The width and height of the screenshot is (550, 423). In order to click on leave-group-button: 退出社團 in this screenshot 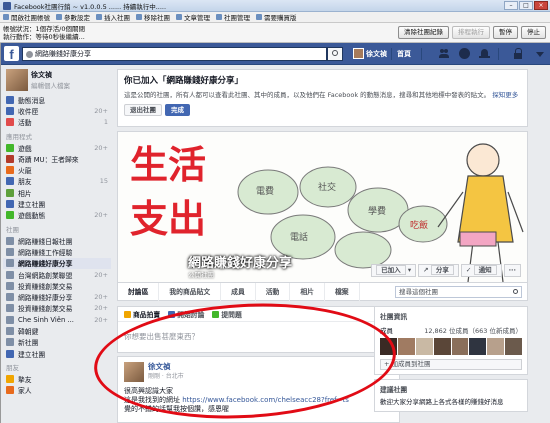, I will do `click(143, 110)`.